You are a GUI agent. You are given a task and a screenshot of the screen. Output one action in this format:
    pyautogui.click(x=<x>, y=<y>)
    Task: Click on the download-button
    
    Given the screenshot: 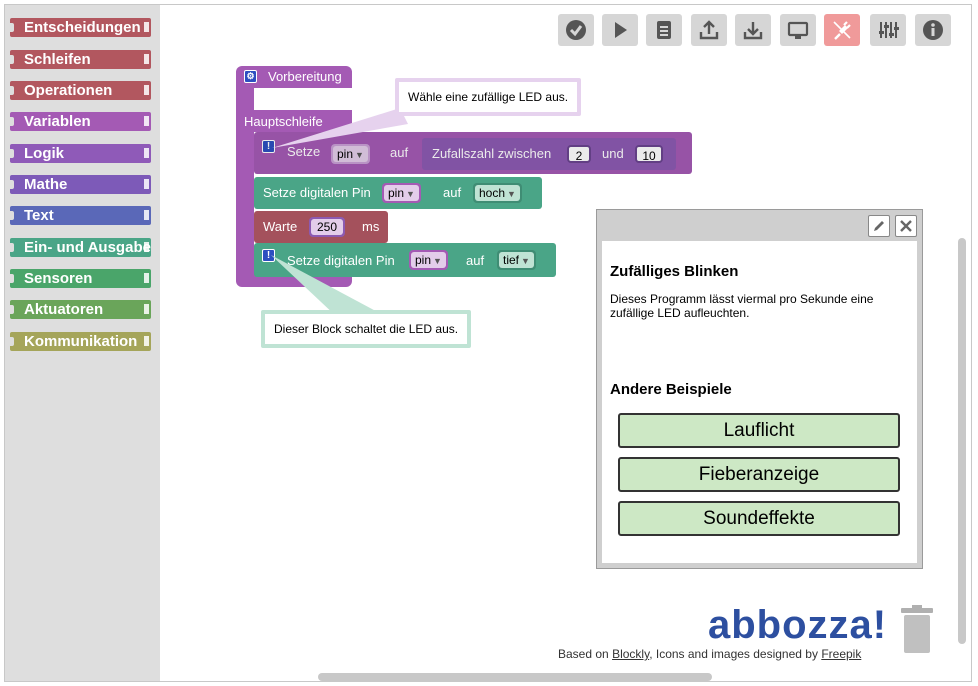 What is the action you would take?
    pyautogui.click(x=753, y=30)
    